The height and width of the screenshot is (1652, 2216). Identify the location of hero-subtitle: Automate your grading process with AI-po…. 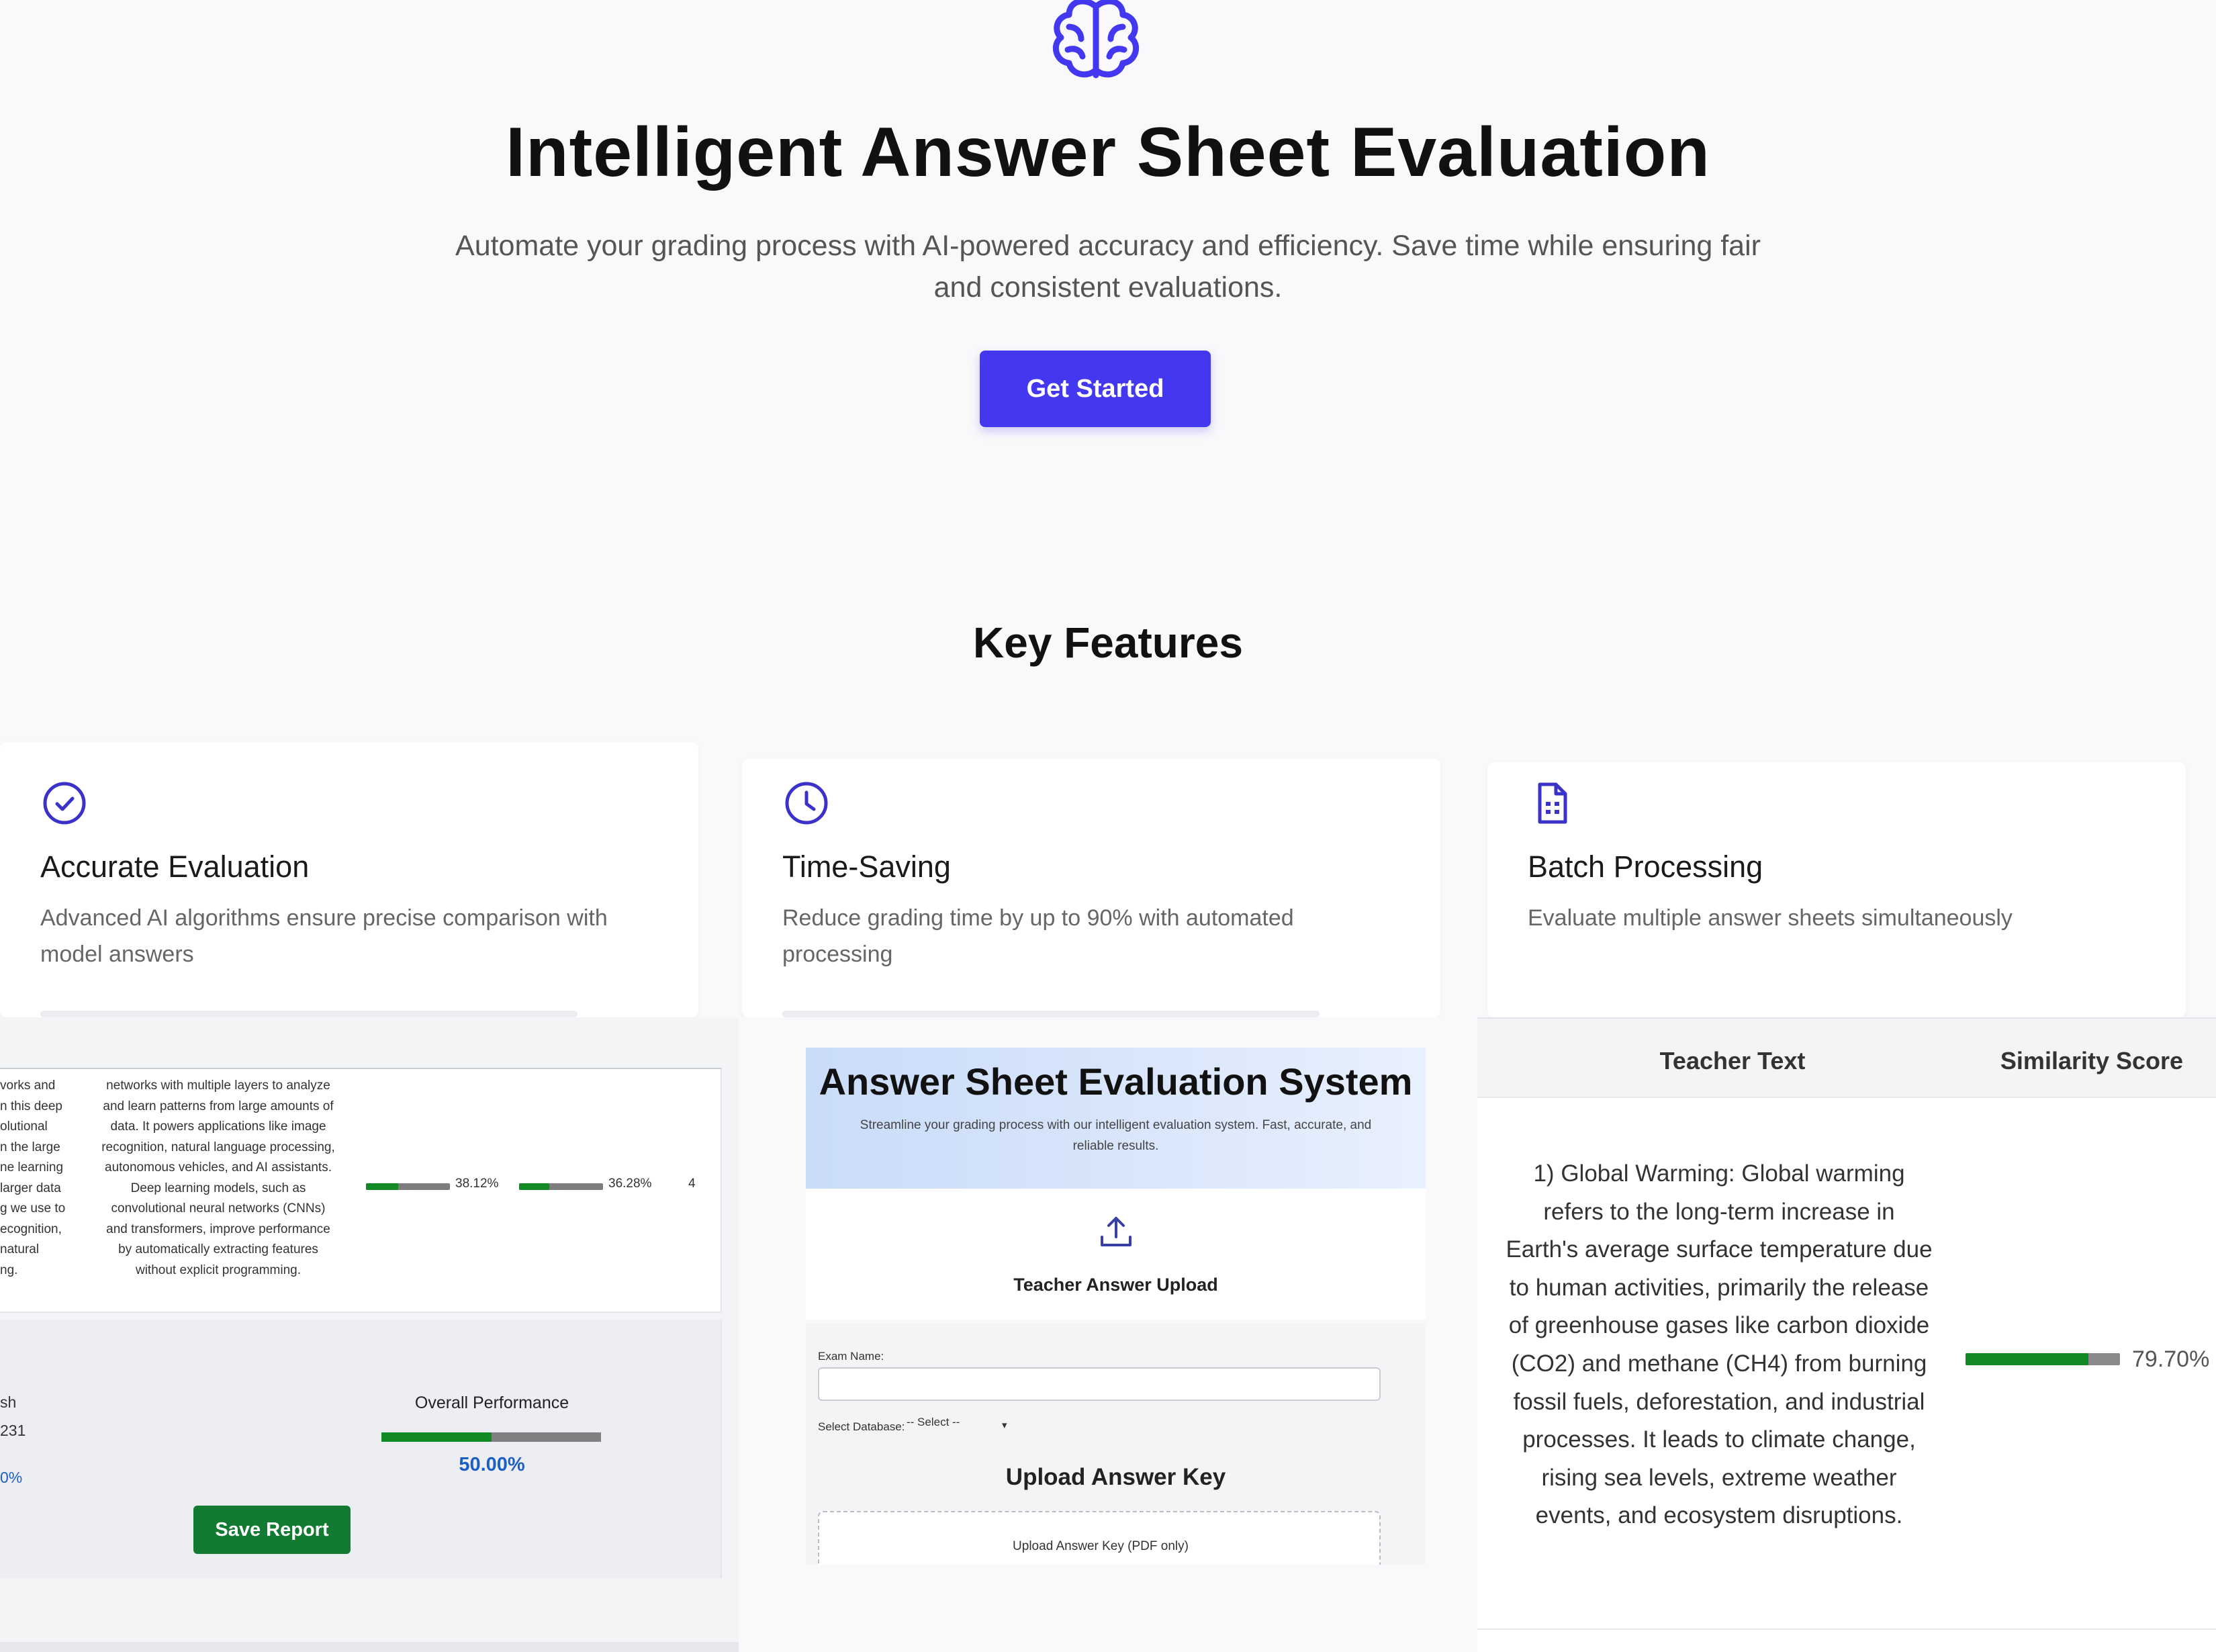
(1108, 267).